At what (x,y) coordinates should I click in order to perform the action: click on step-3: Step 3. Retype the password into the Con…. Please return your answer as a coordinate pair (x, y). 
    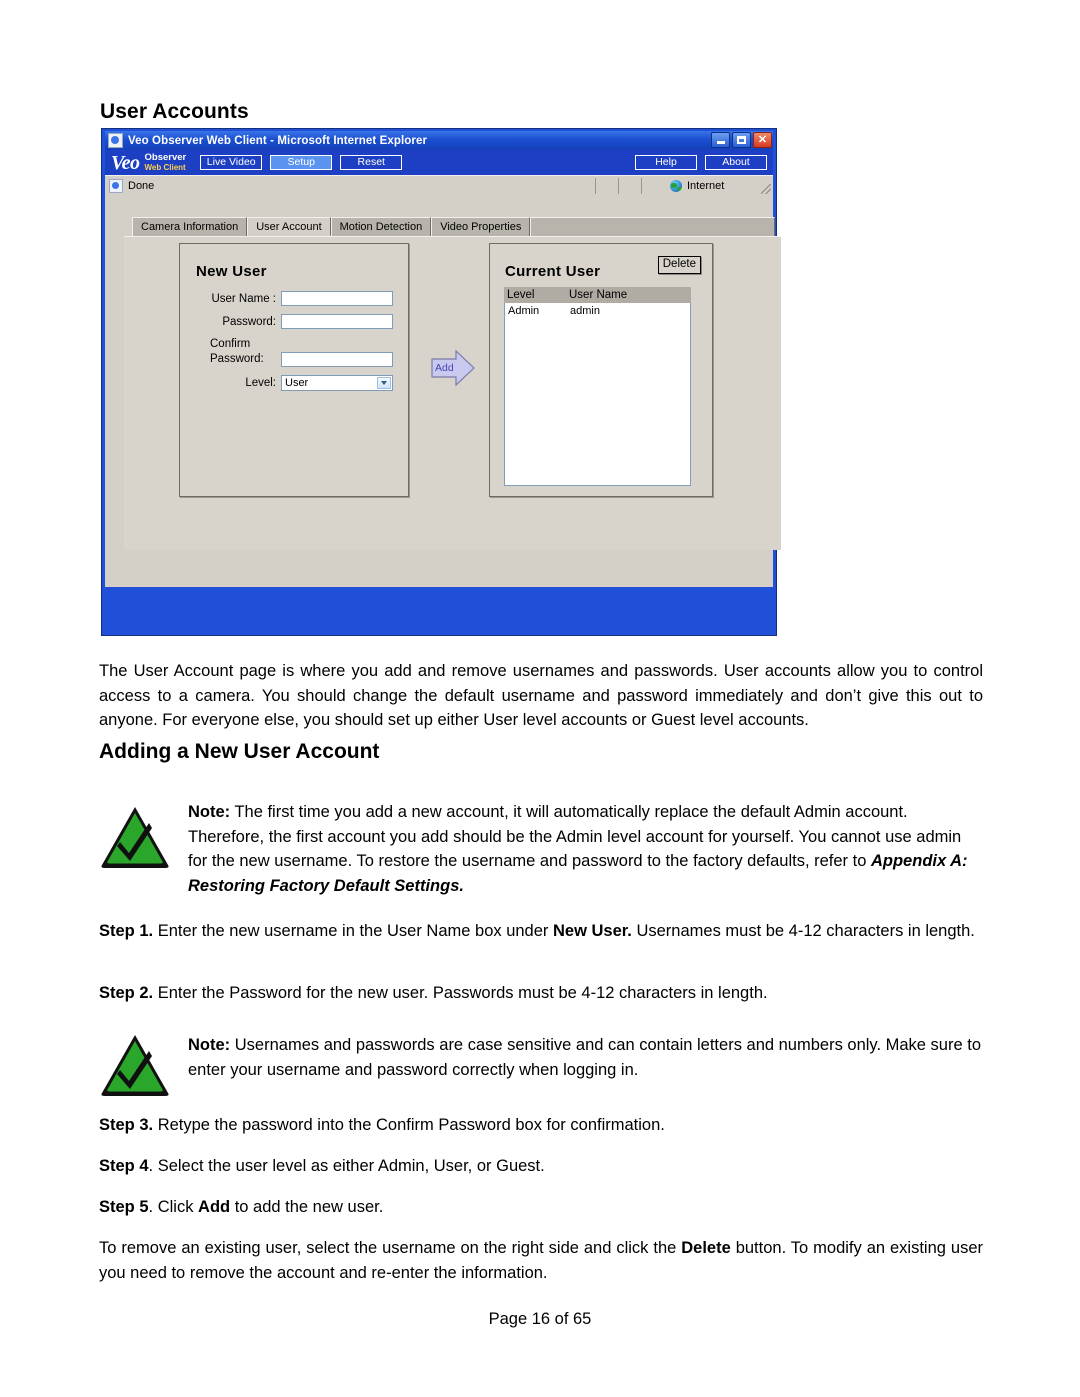
    Looking at the image, I should click on (541, 1125).